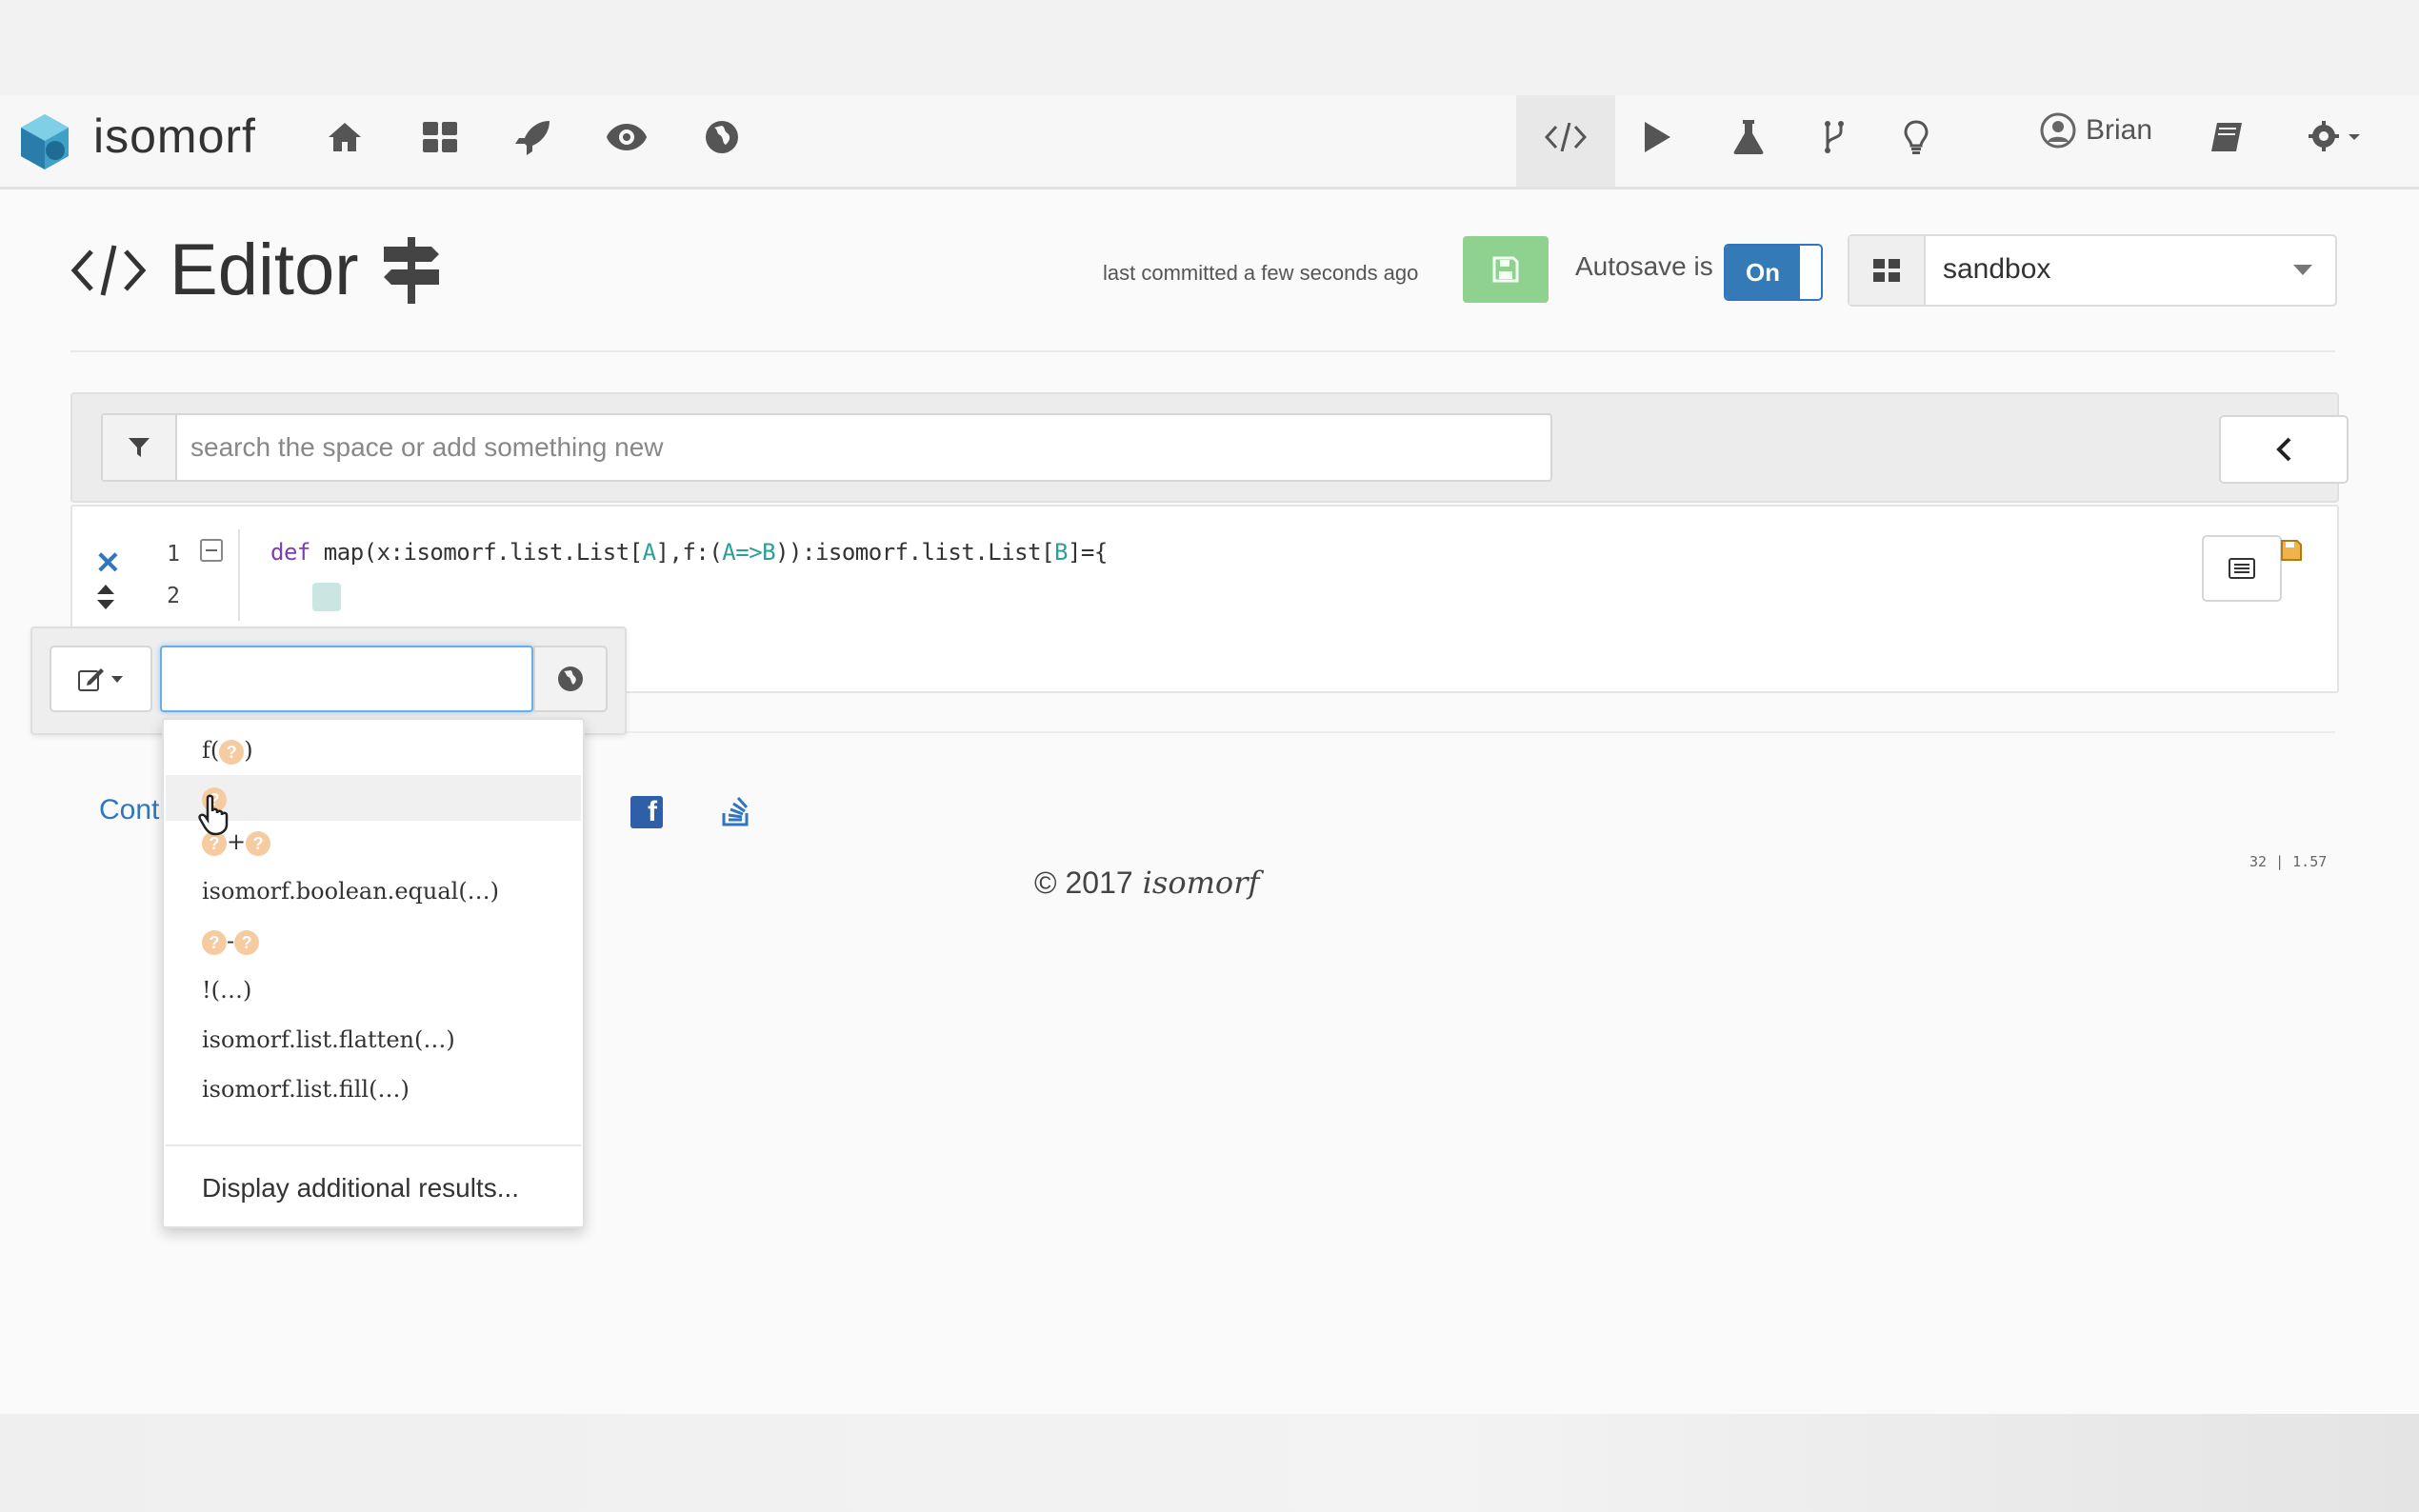 This screenshot has height=1512, width=2419. I want to click on suggestion-item: f(?), so click(373, 750).